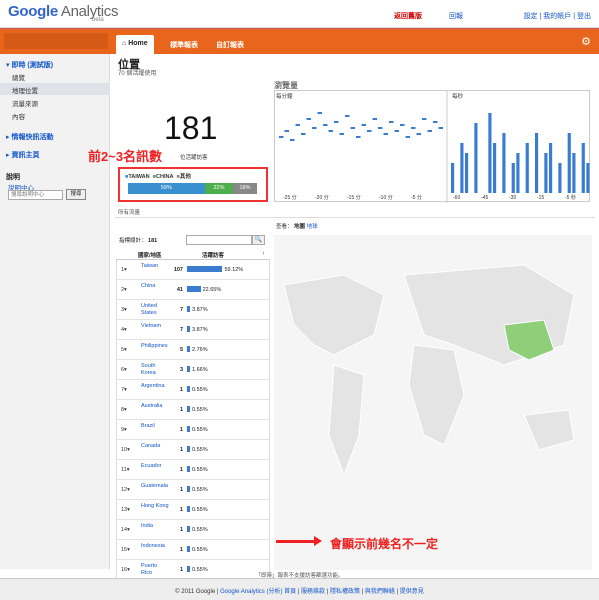  What do you see at coordinates (124, 290) in the screenshot?
I see `row-rank: 2▾` at bounding box center [124, 290].